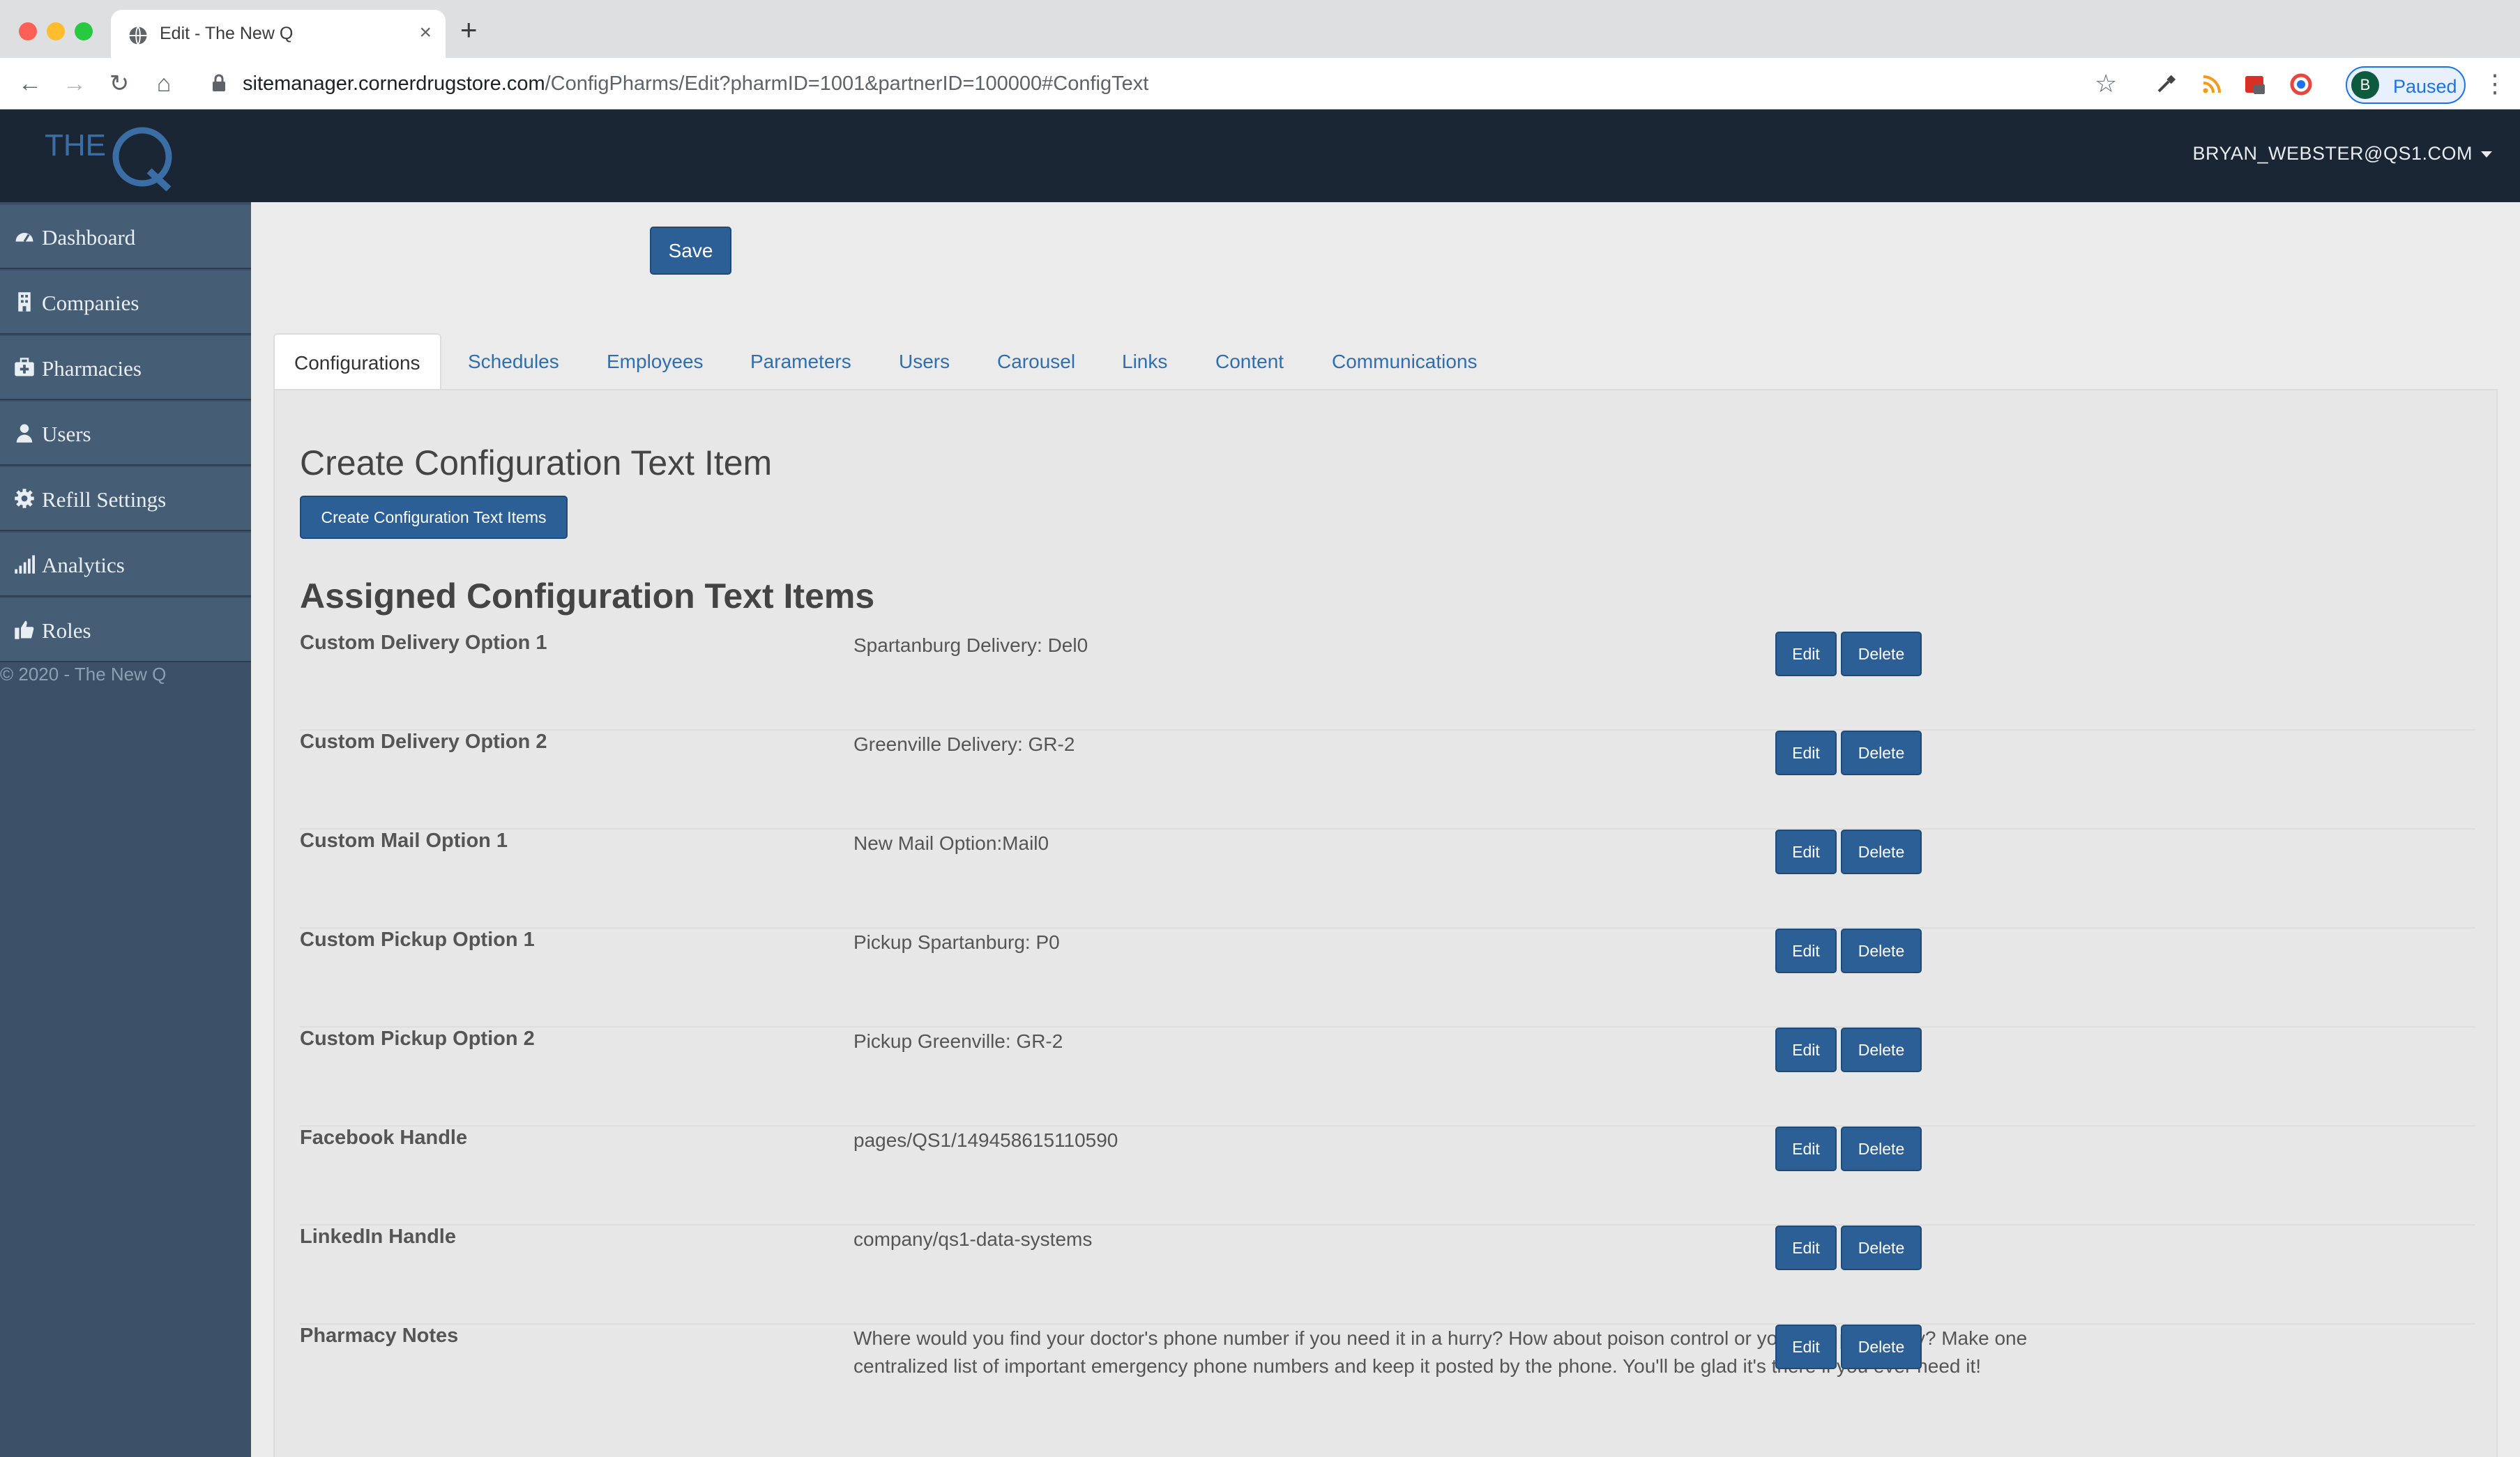 The height and width of the screenshot is (1457, 2520). Describe the element at coordinates (66, 630) in the screenshot. I see `sidebar-item-label: Roles` at that location.